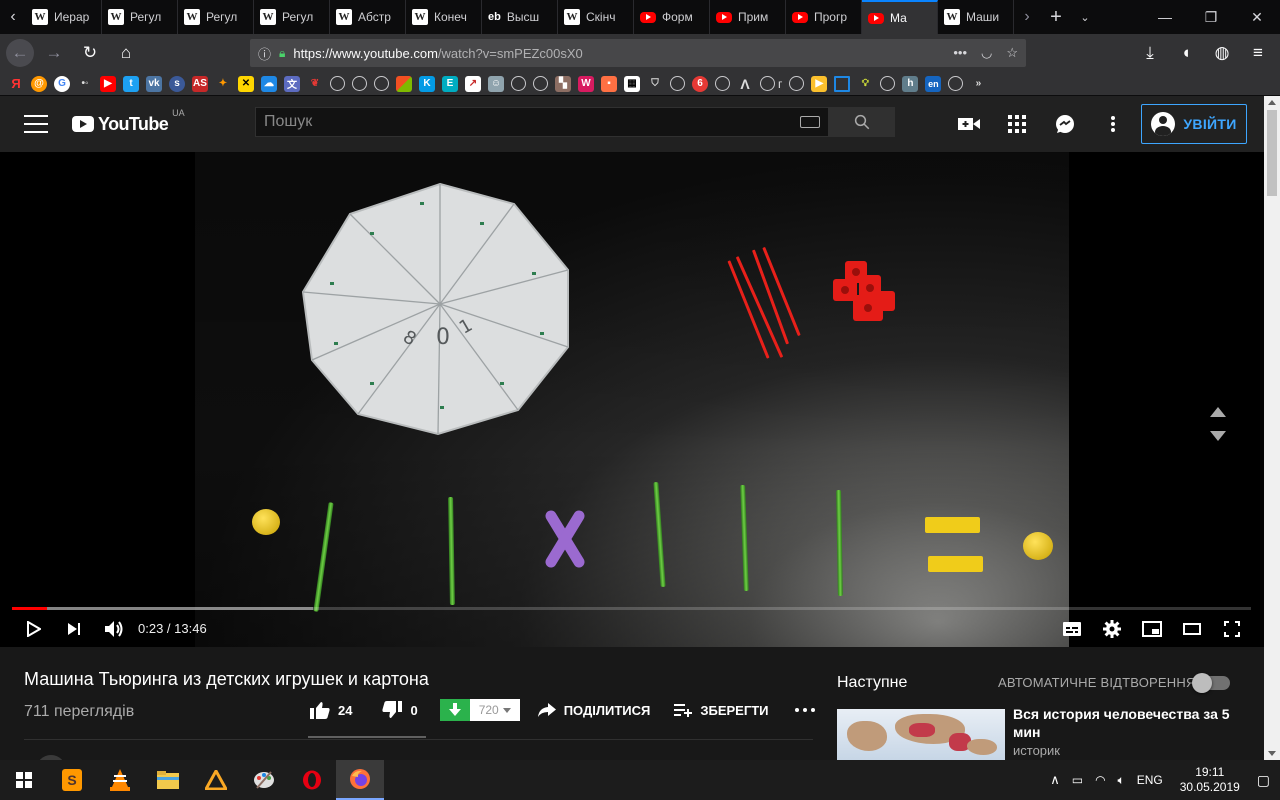 This screenshot has width=1280, height=800. I want to click on six-bookmark-icon: 6, so click(700, 83).